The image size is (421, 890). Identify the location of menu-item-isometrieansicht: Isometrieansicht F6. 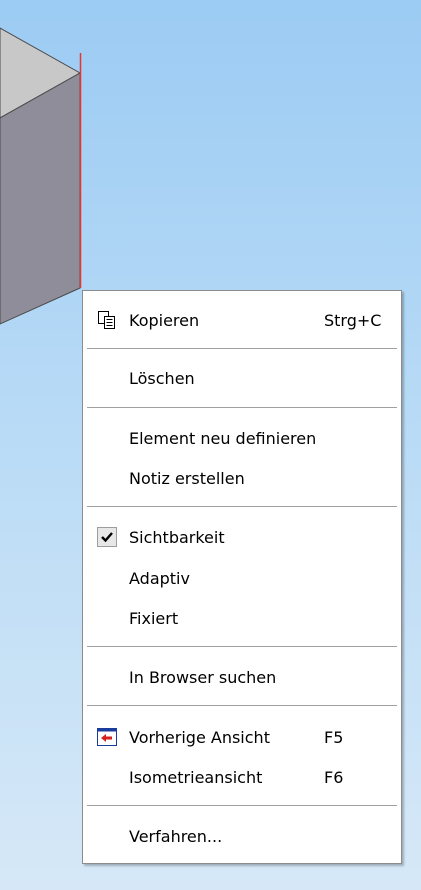
(242, 777).